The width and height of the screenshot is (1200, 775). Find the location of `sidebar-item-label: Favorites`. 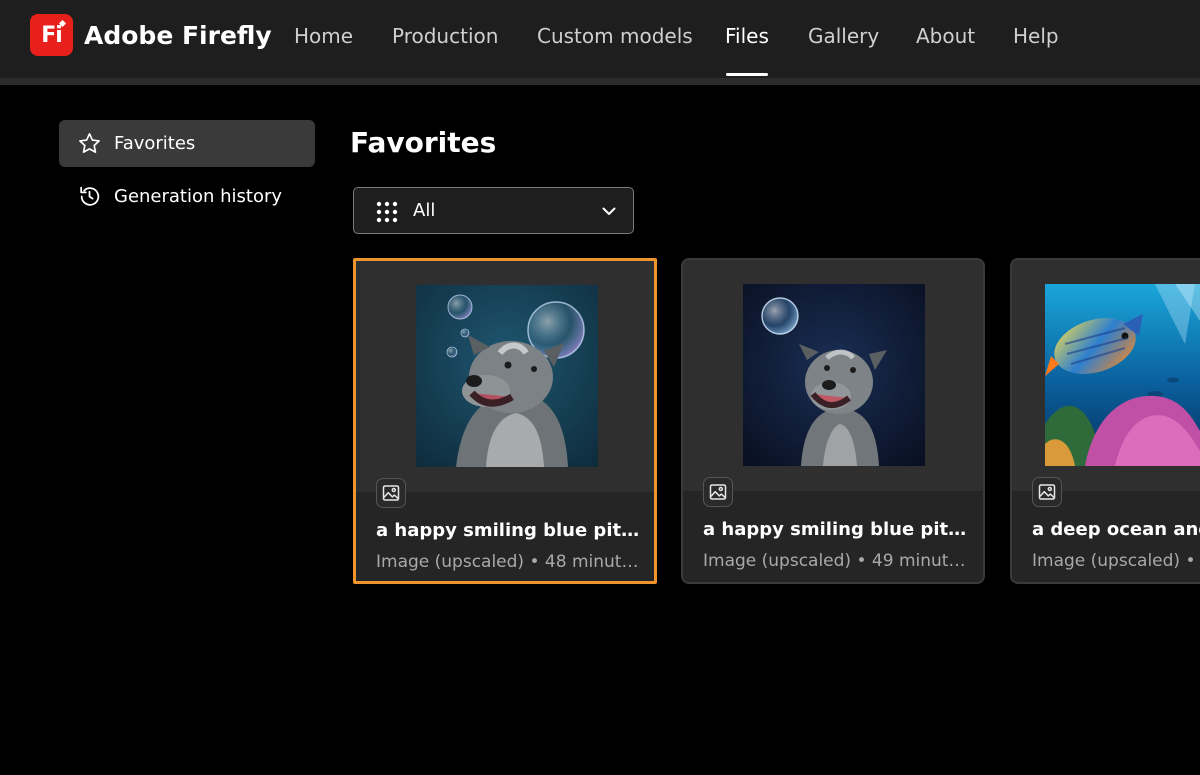

sidebar-item-label: Favorites is located at coordinates (155, 143).